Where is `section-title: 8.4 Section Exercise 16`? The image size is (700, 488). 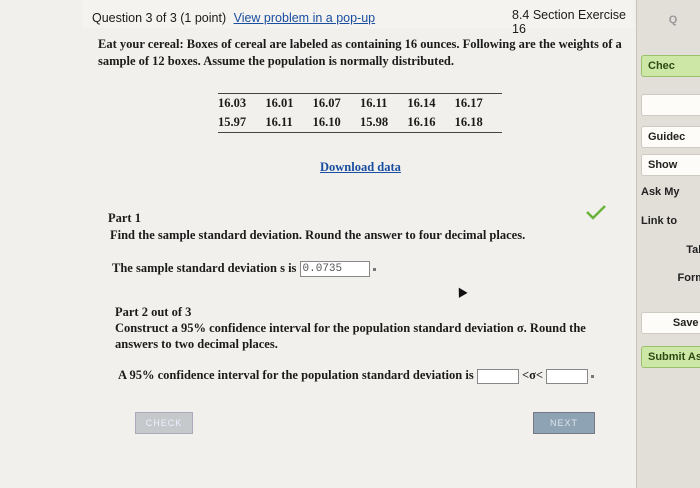
section-title: 8.4 Section Exercise 16 is located at coordinates (569, 22).